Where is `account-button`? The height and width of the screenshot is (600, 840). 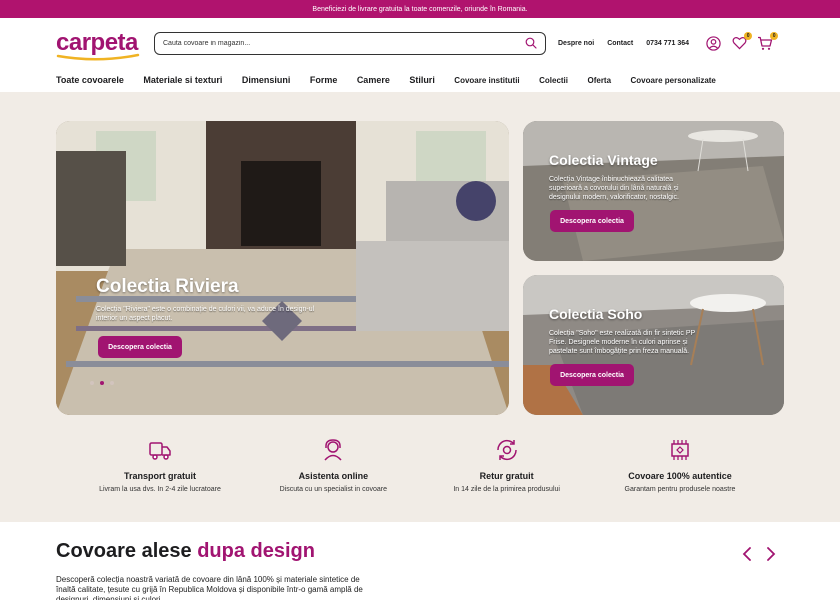 account-button is located at coordinates (713, 43).